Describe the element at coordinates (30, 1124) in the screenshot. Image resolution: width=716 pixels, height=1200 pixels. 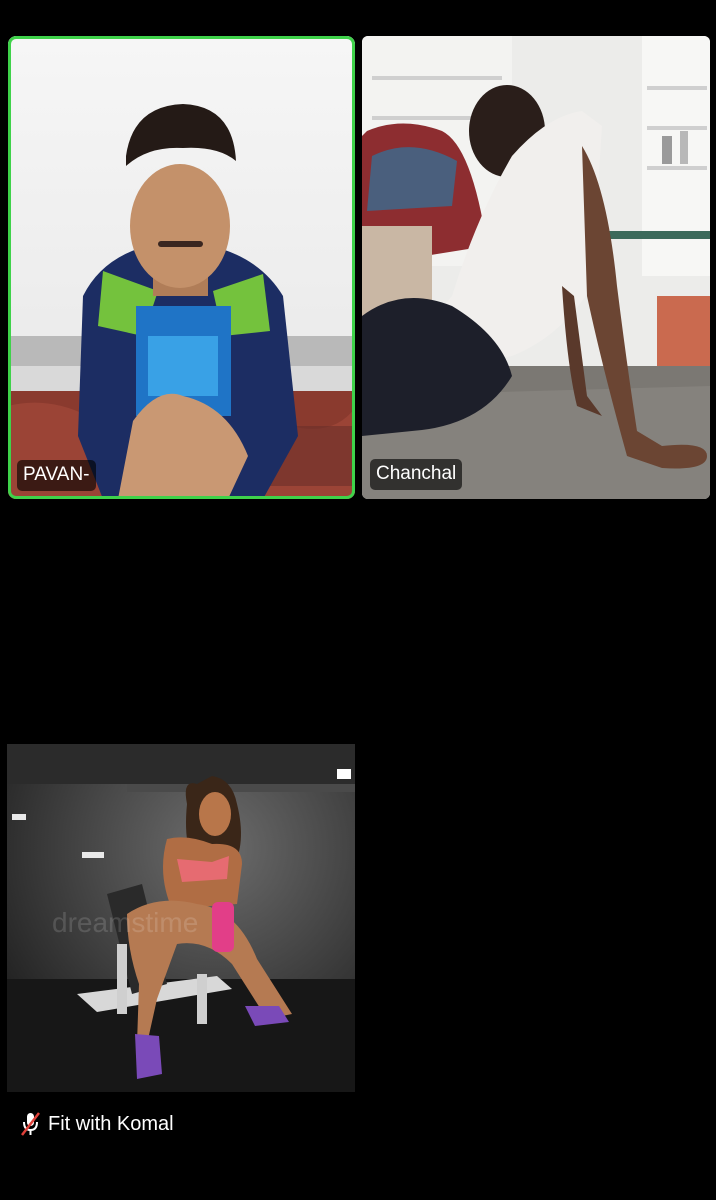
I see `microphone-off-icon` at that location.